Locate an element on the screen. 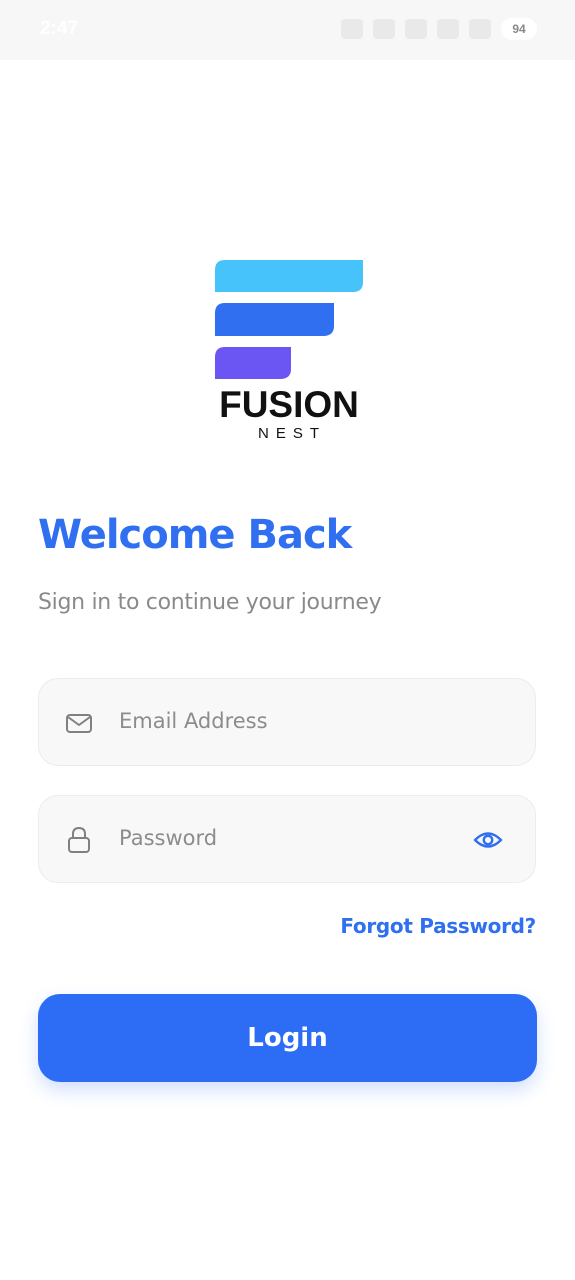 This screenshot has height=1280, width=575. sim-icon is located at coordinates (448, 29).